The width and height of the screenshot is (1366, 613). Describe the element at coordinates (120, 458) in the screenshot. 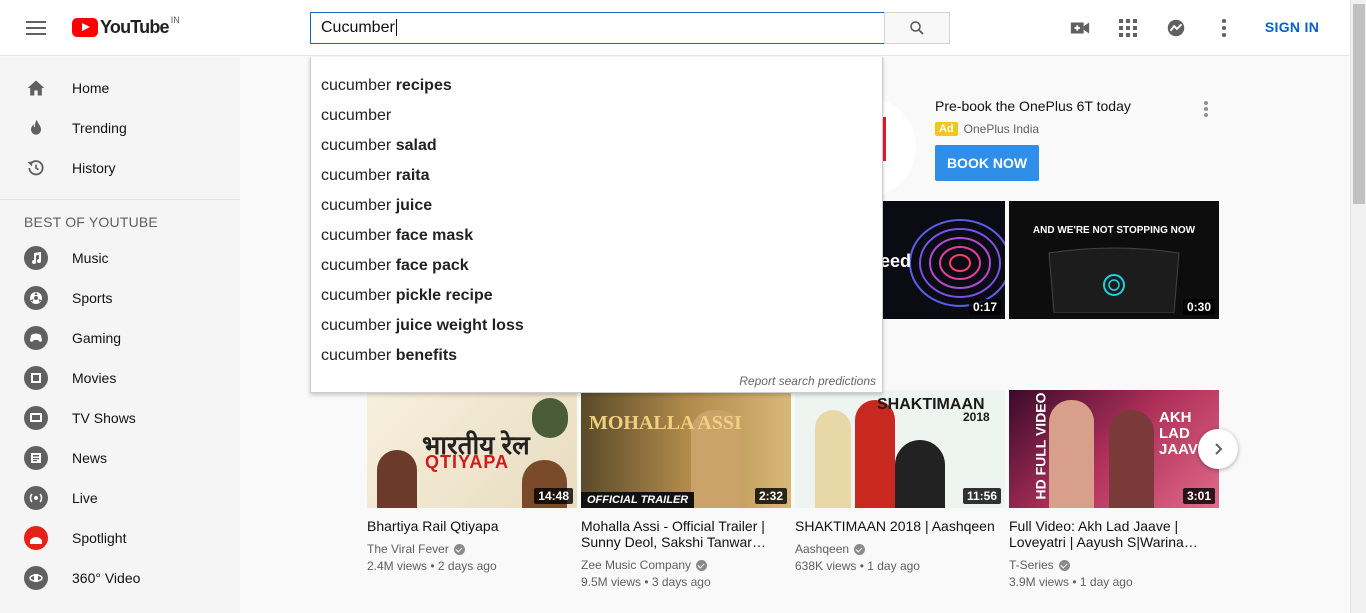

I see `sidebar-item-news: News` at that location.